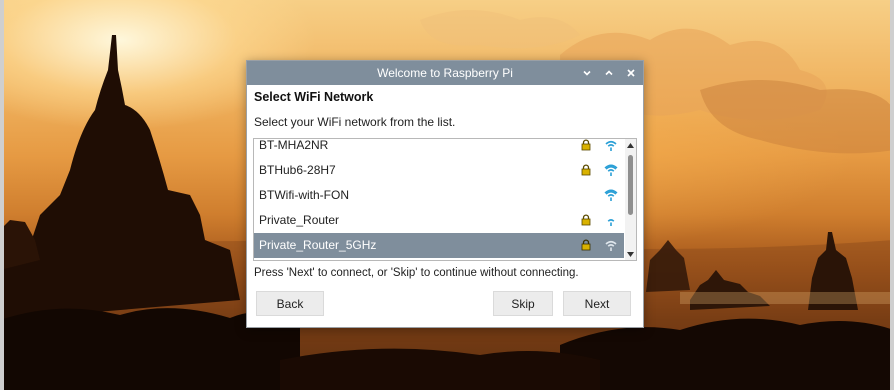 This screenshot has width=894, height=390. I want to click on network-name: BT-MHA2NR, so click(294, 145).